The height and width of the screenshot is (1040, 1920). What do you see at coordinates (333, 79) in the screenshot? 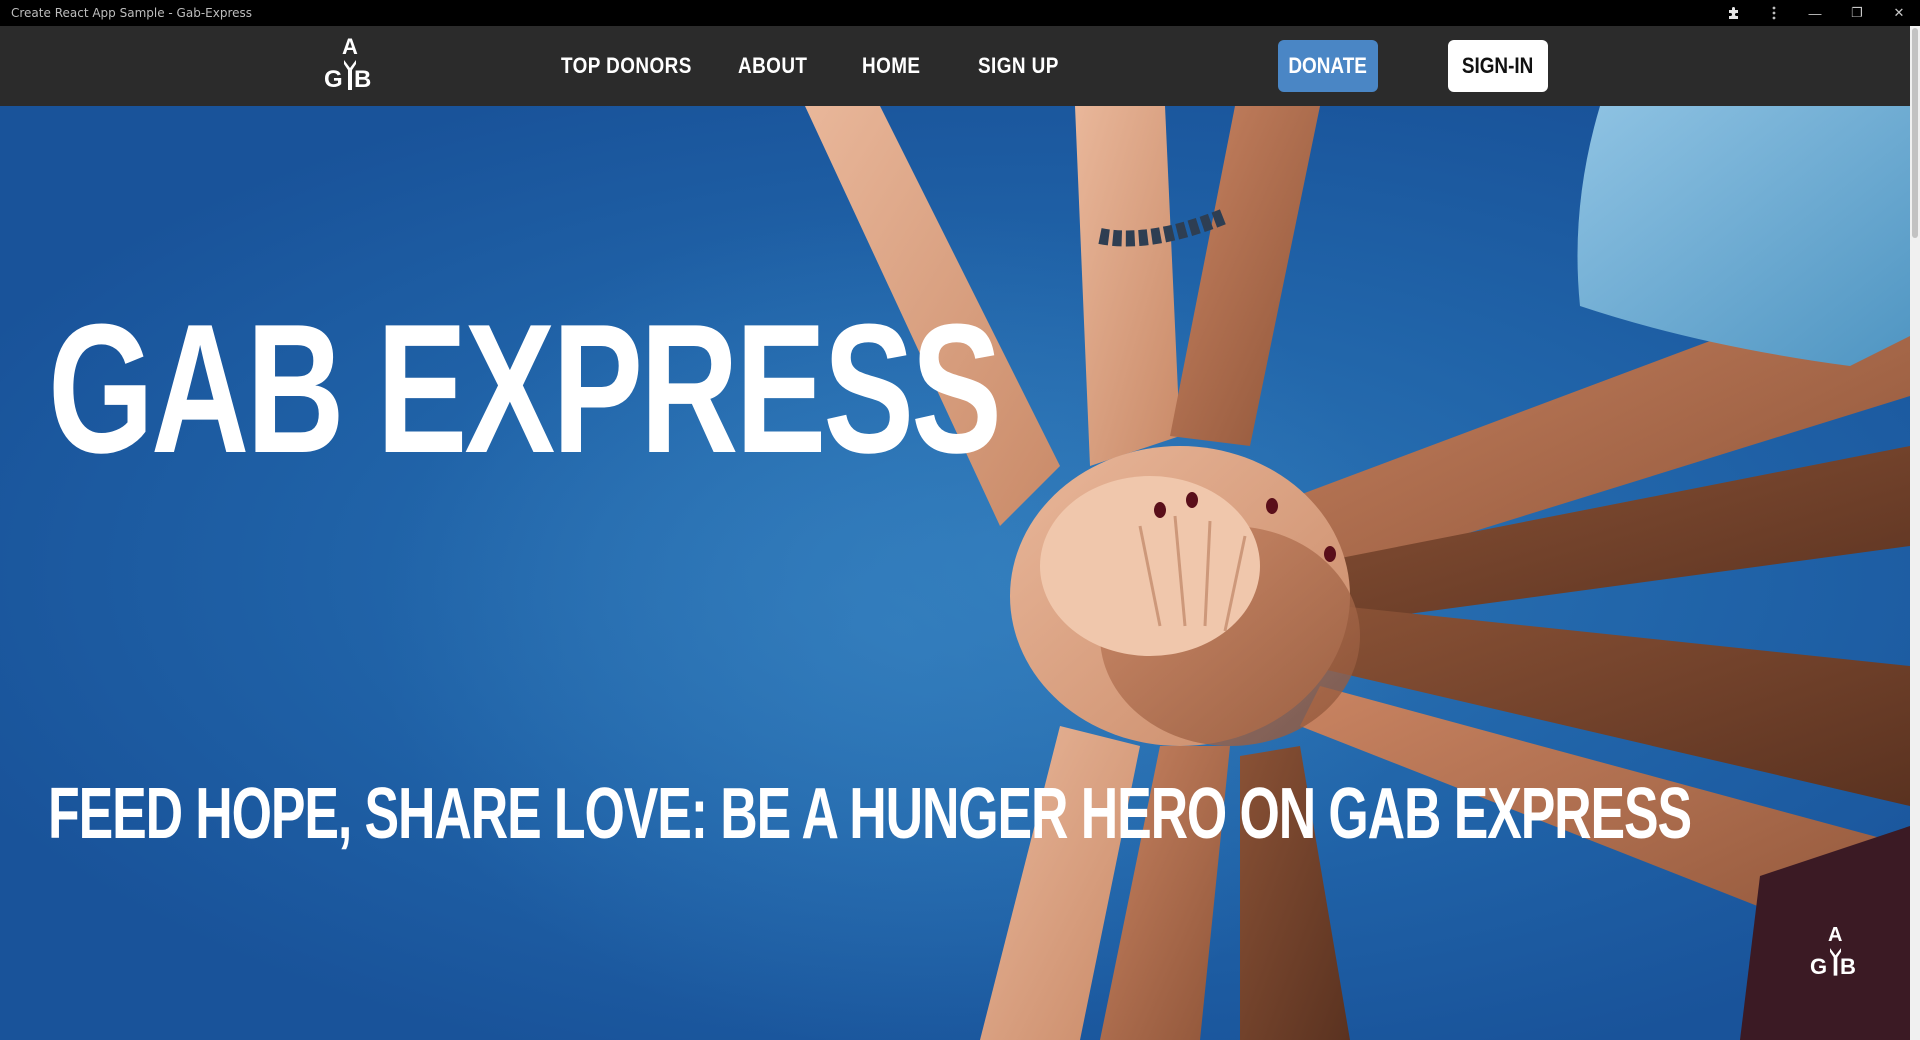
I see `logo-letter-g: G` at bounding box center [333, 79].